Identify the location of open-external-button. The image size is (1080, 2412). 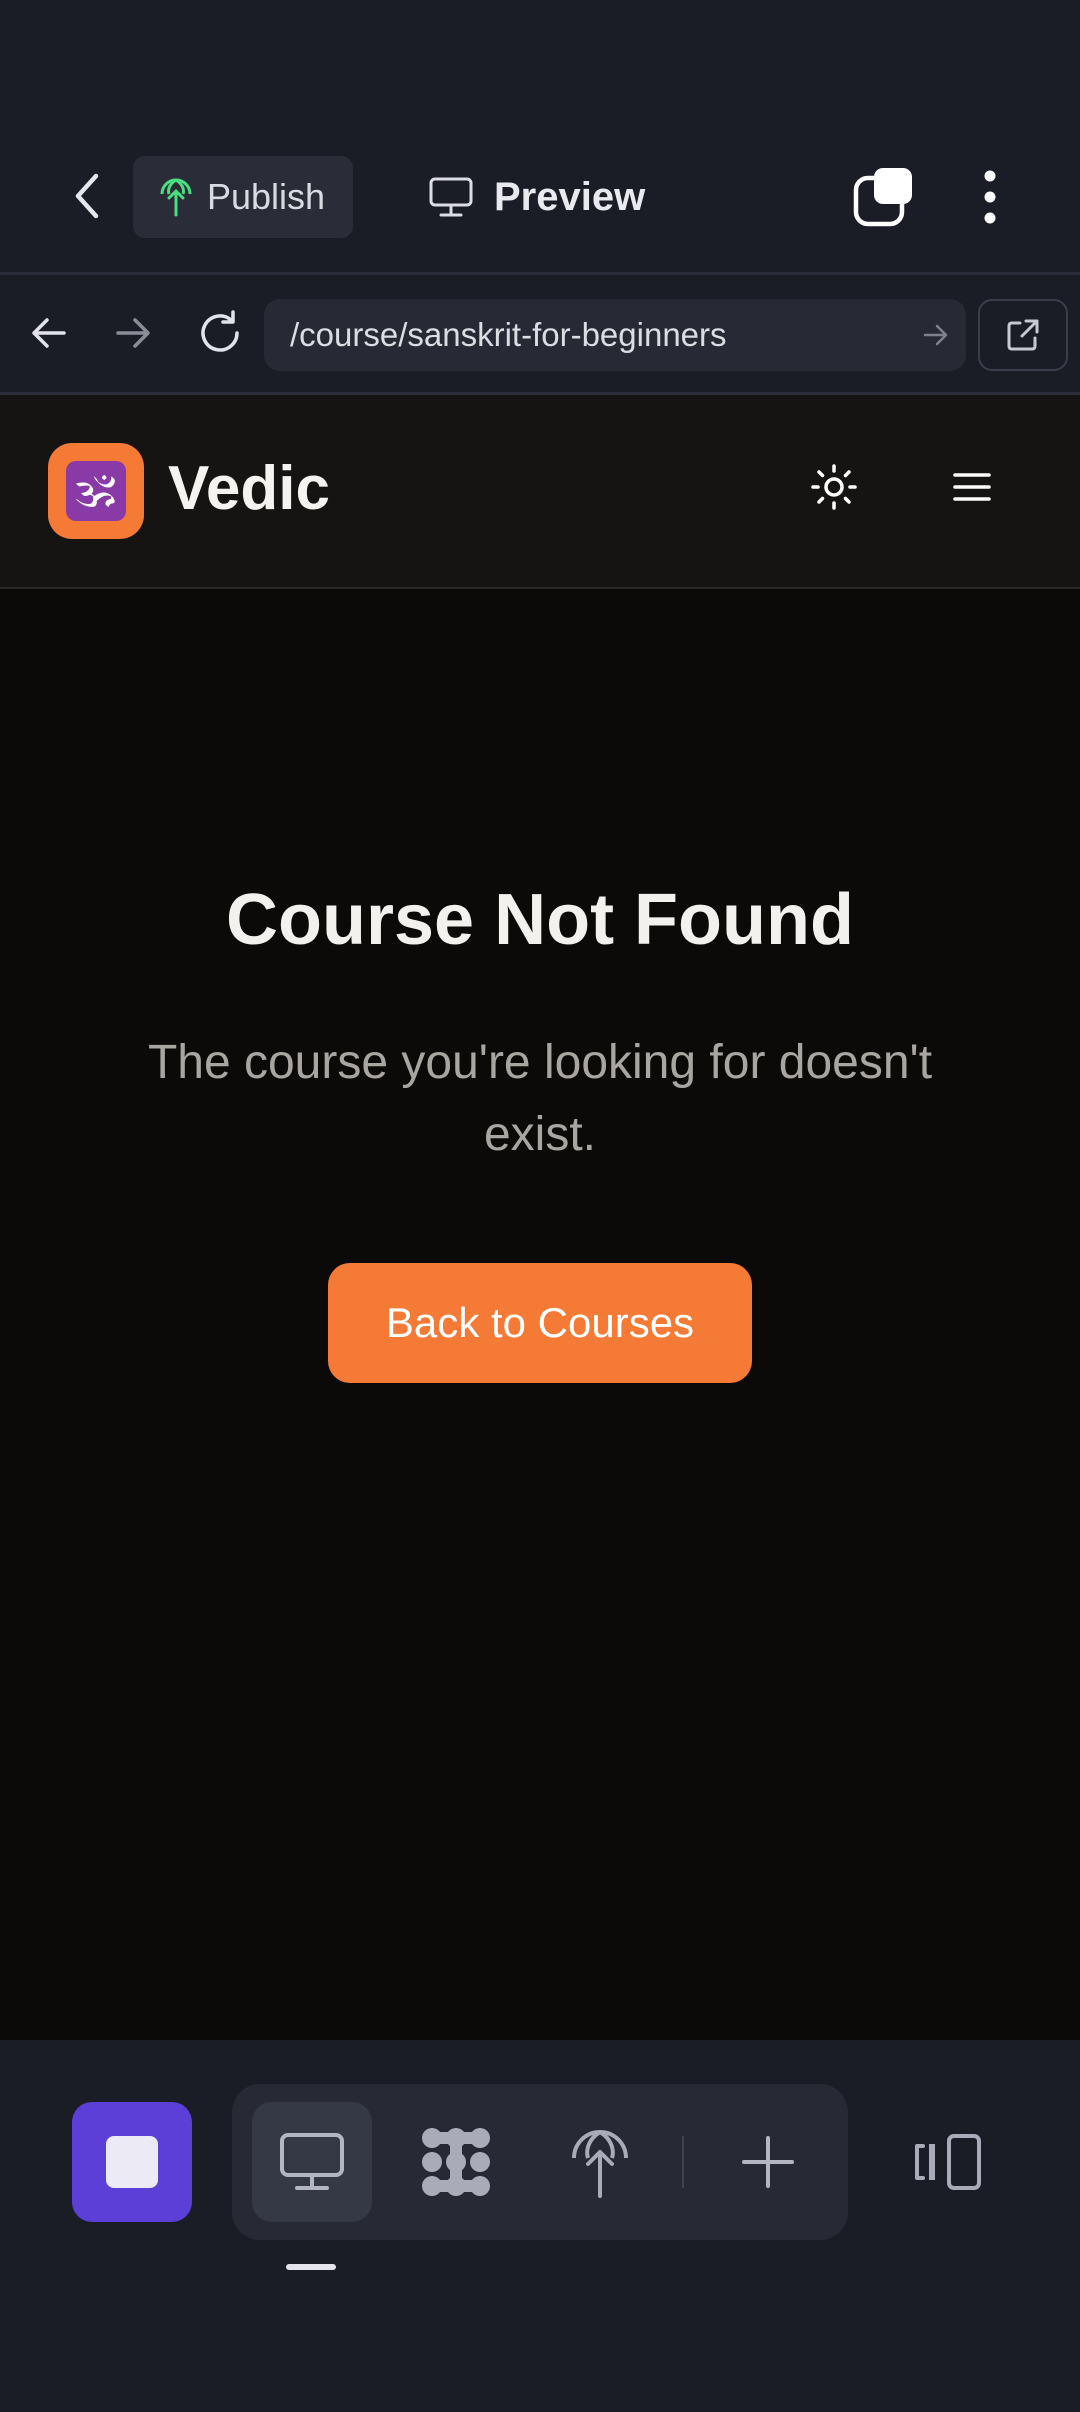
(1023, 335).